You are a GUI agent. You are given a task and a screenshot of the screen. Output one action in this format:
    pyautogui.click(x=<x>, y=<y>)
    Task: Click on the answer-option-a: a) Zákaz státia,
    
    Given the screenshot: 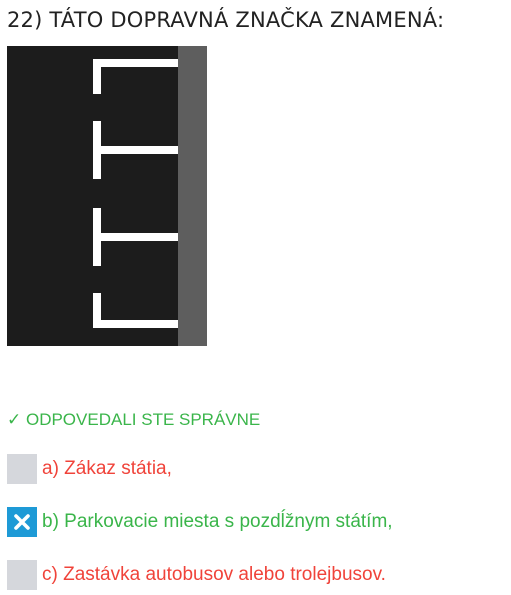 What is the action you would take?
    pyautogui.click(x=89, y=469)
    